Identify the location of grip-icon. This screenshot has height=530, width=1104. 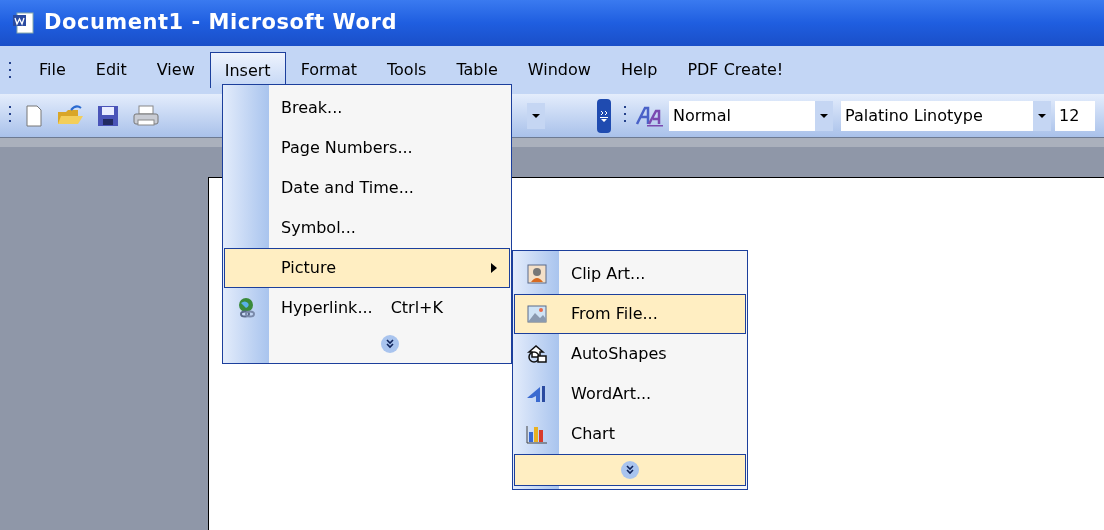
(10, 70).